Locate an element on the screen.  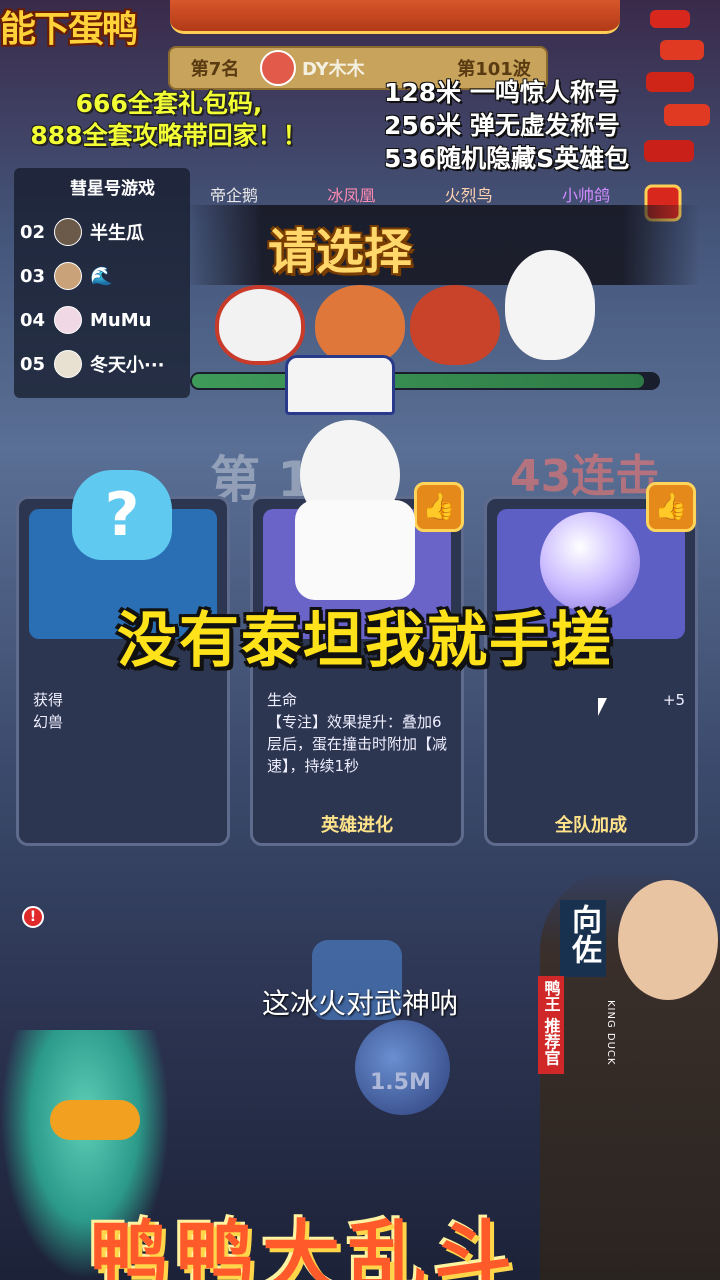
endorser-face is located at coordinates (668, 940).